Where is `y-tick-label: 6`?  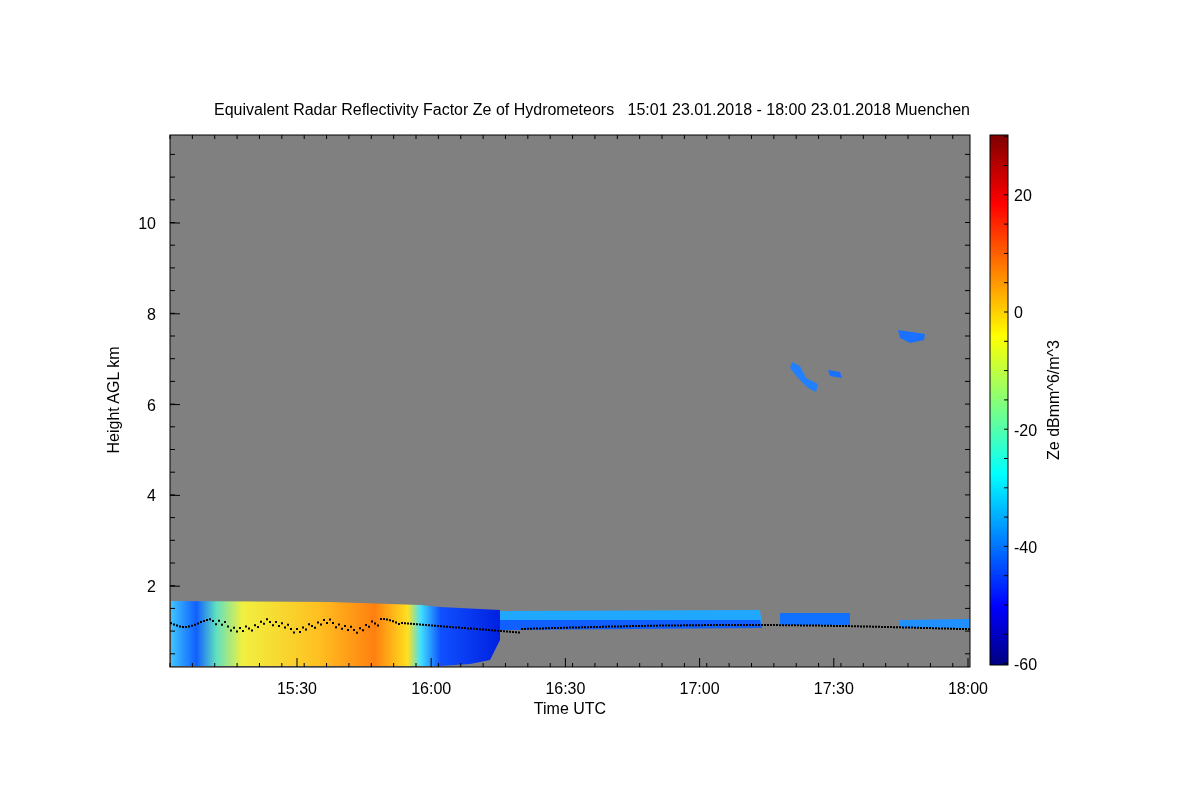 y-tick-label: 6 is located at coordinates (151, 405).